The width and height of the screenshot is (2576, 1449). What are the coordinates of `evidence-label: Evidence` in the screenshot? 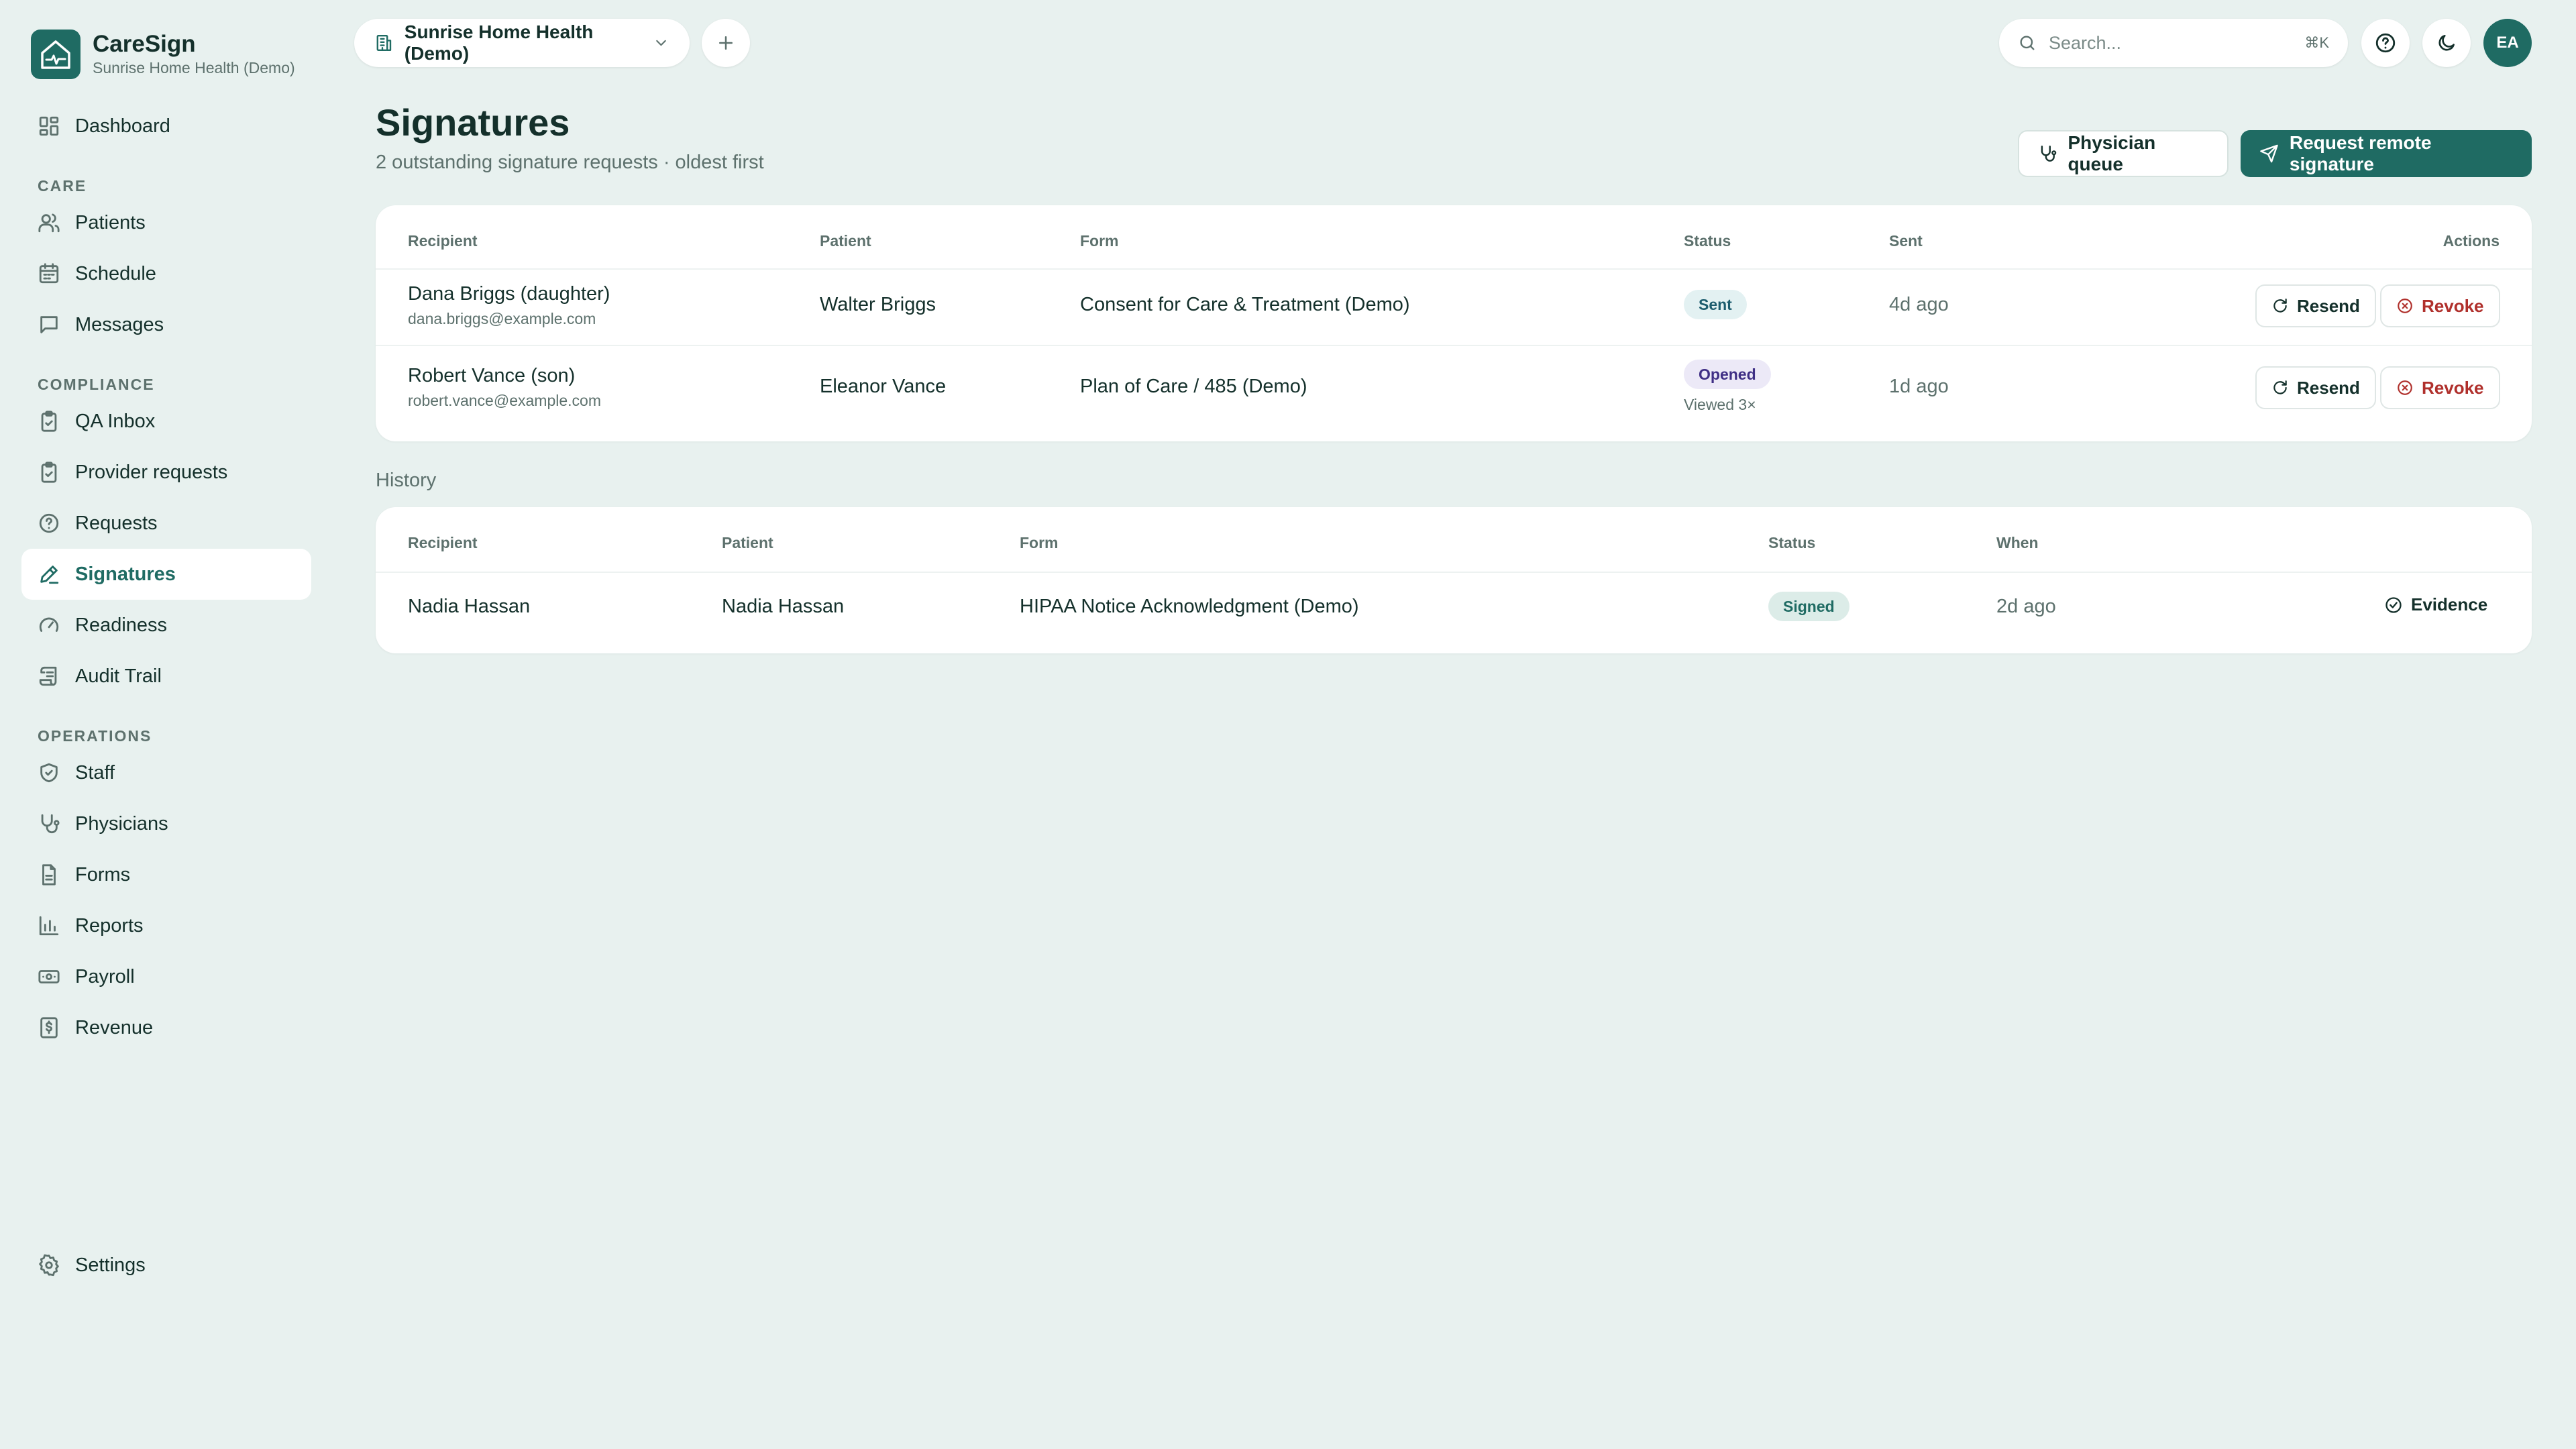 It's located at (2449, 604).